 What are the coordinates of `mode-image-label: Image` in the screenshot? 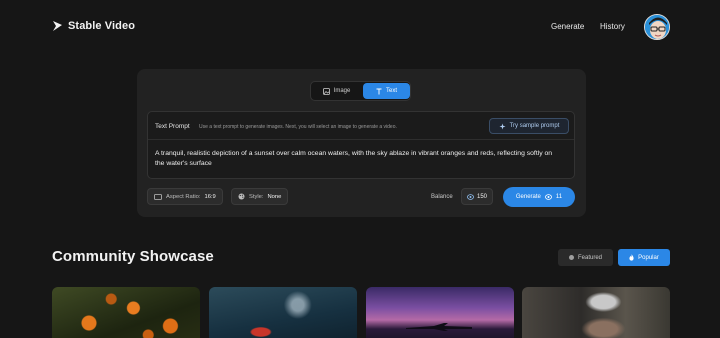 It's located at (342, 91).